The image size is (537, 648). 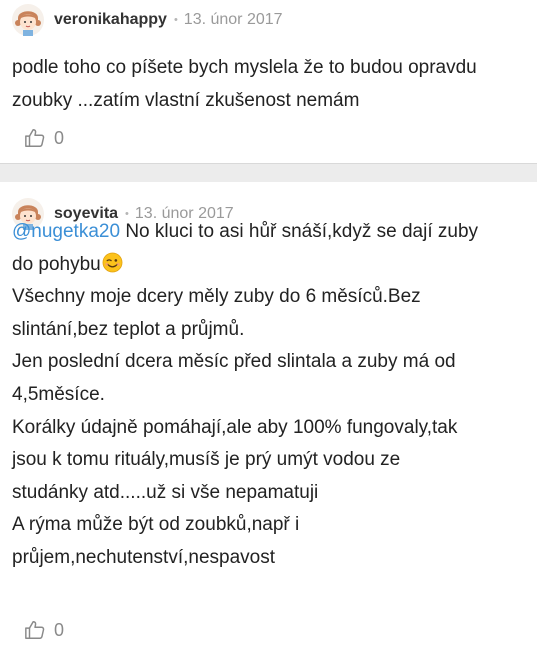 I want to click on comment-line: A rýma může být od zoubků,např i, so click(x=156, y=525).